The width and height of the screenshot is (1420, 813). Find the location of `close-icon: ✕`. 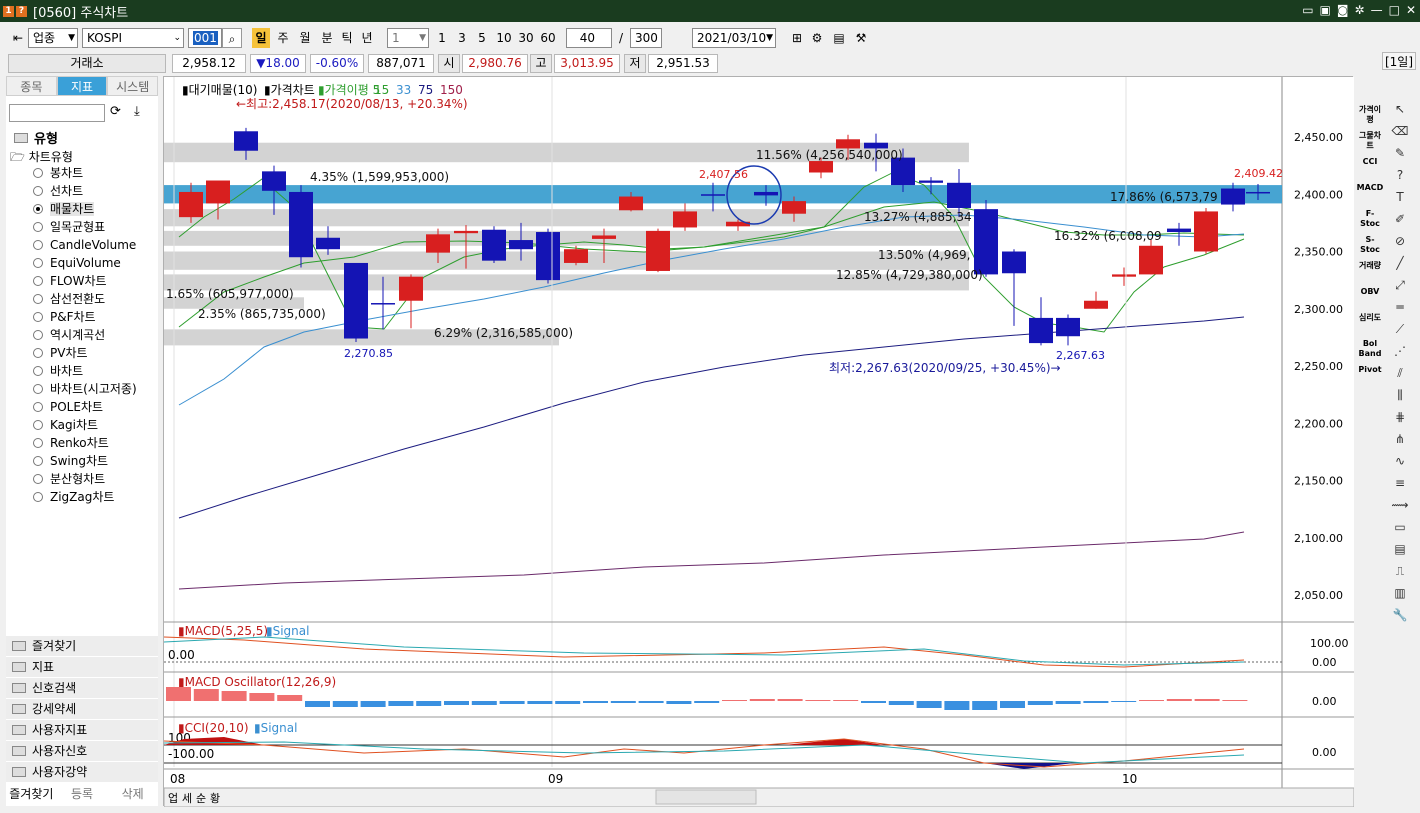

close-icon: ✕ is located at coordinates (1411, 10).